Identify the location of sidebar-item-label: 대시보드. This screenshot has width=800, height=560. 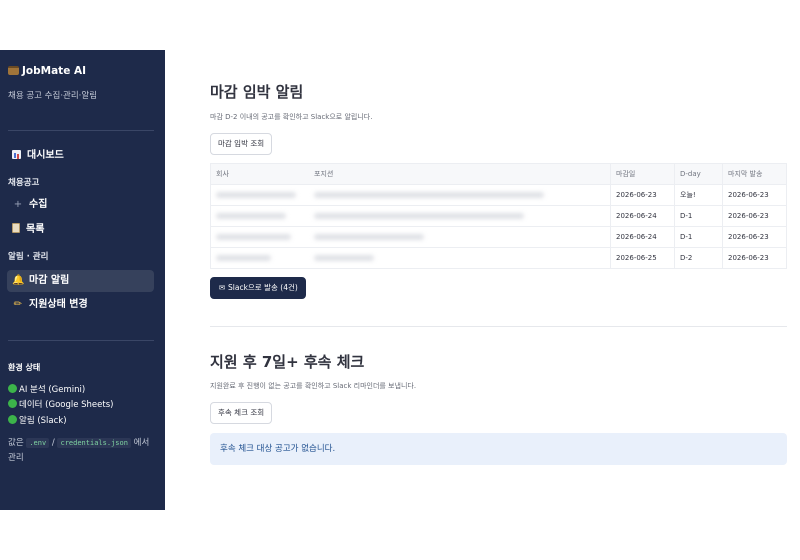
(45, 155).